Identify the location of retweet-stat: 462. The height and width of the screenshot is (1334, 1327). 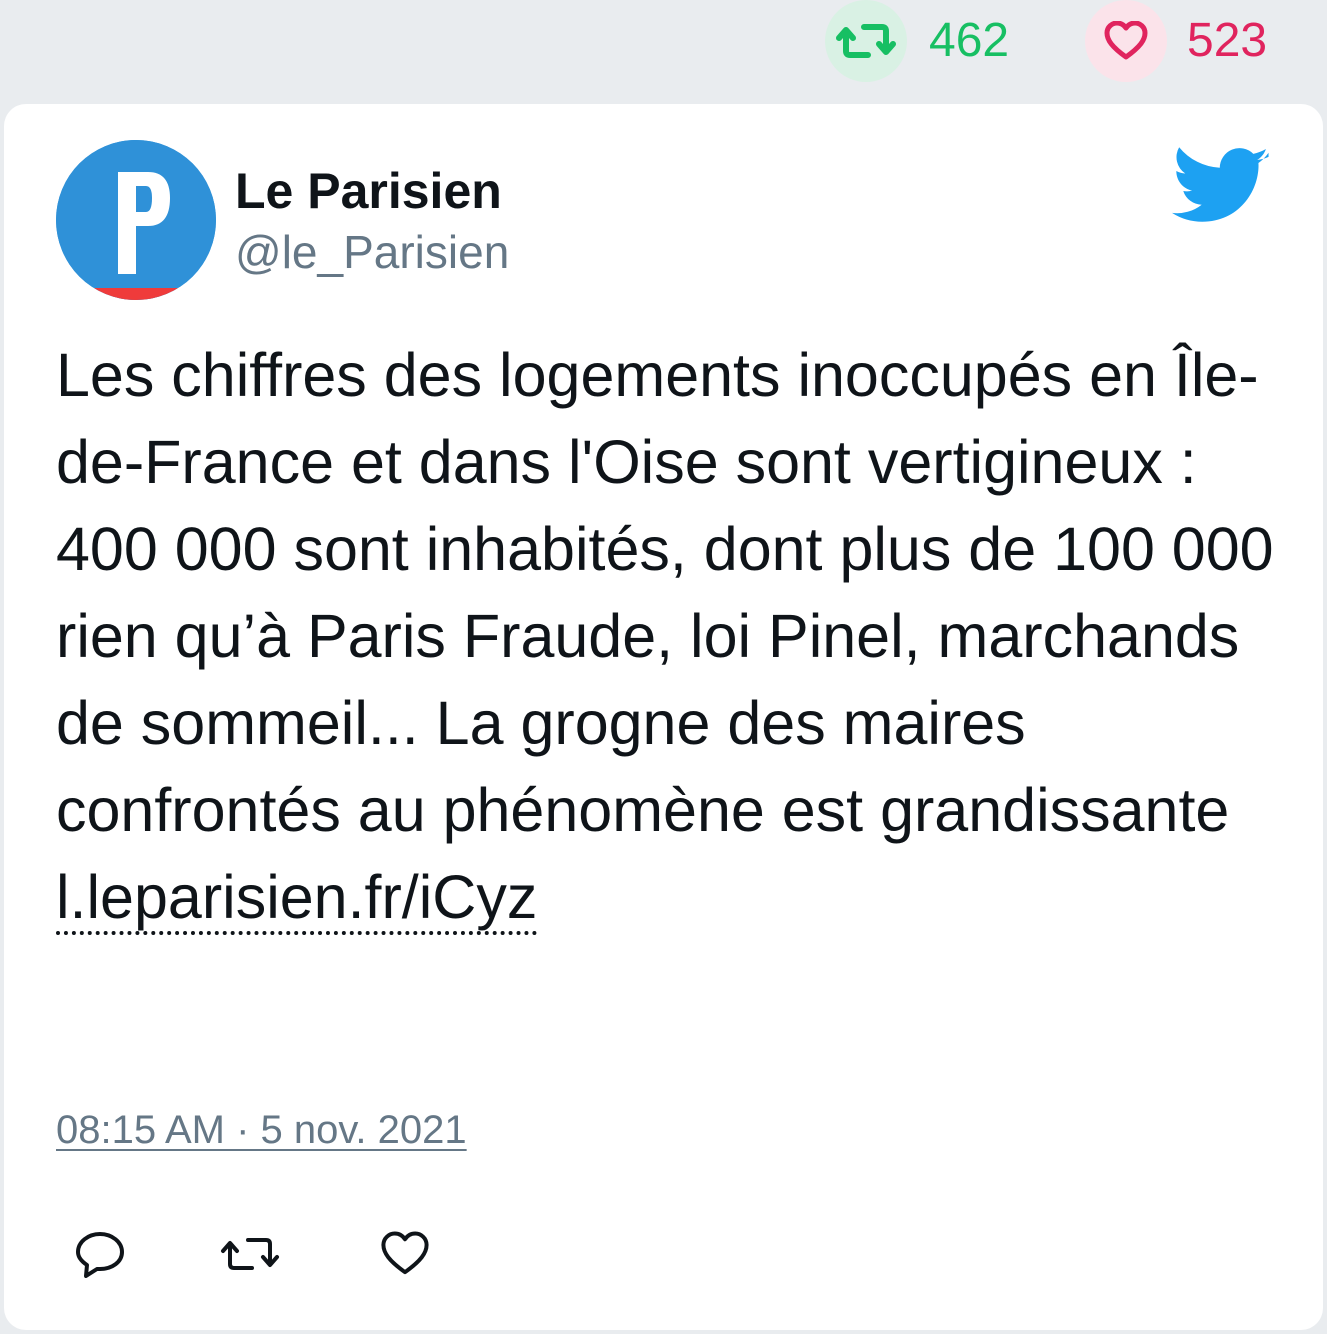
(917, 41).